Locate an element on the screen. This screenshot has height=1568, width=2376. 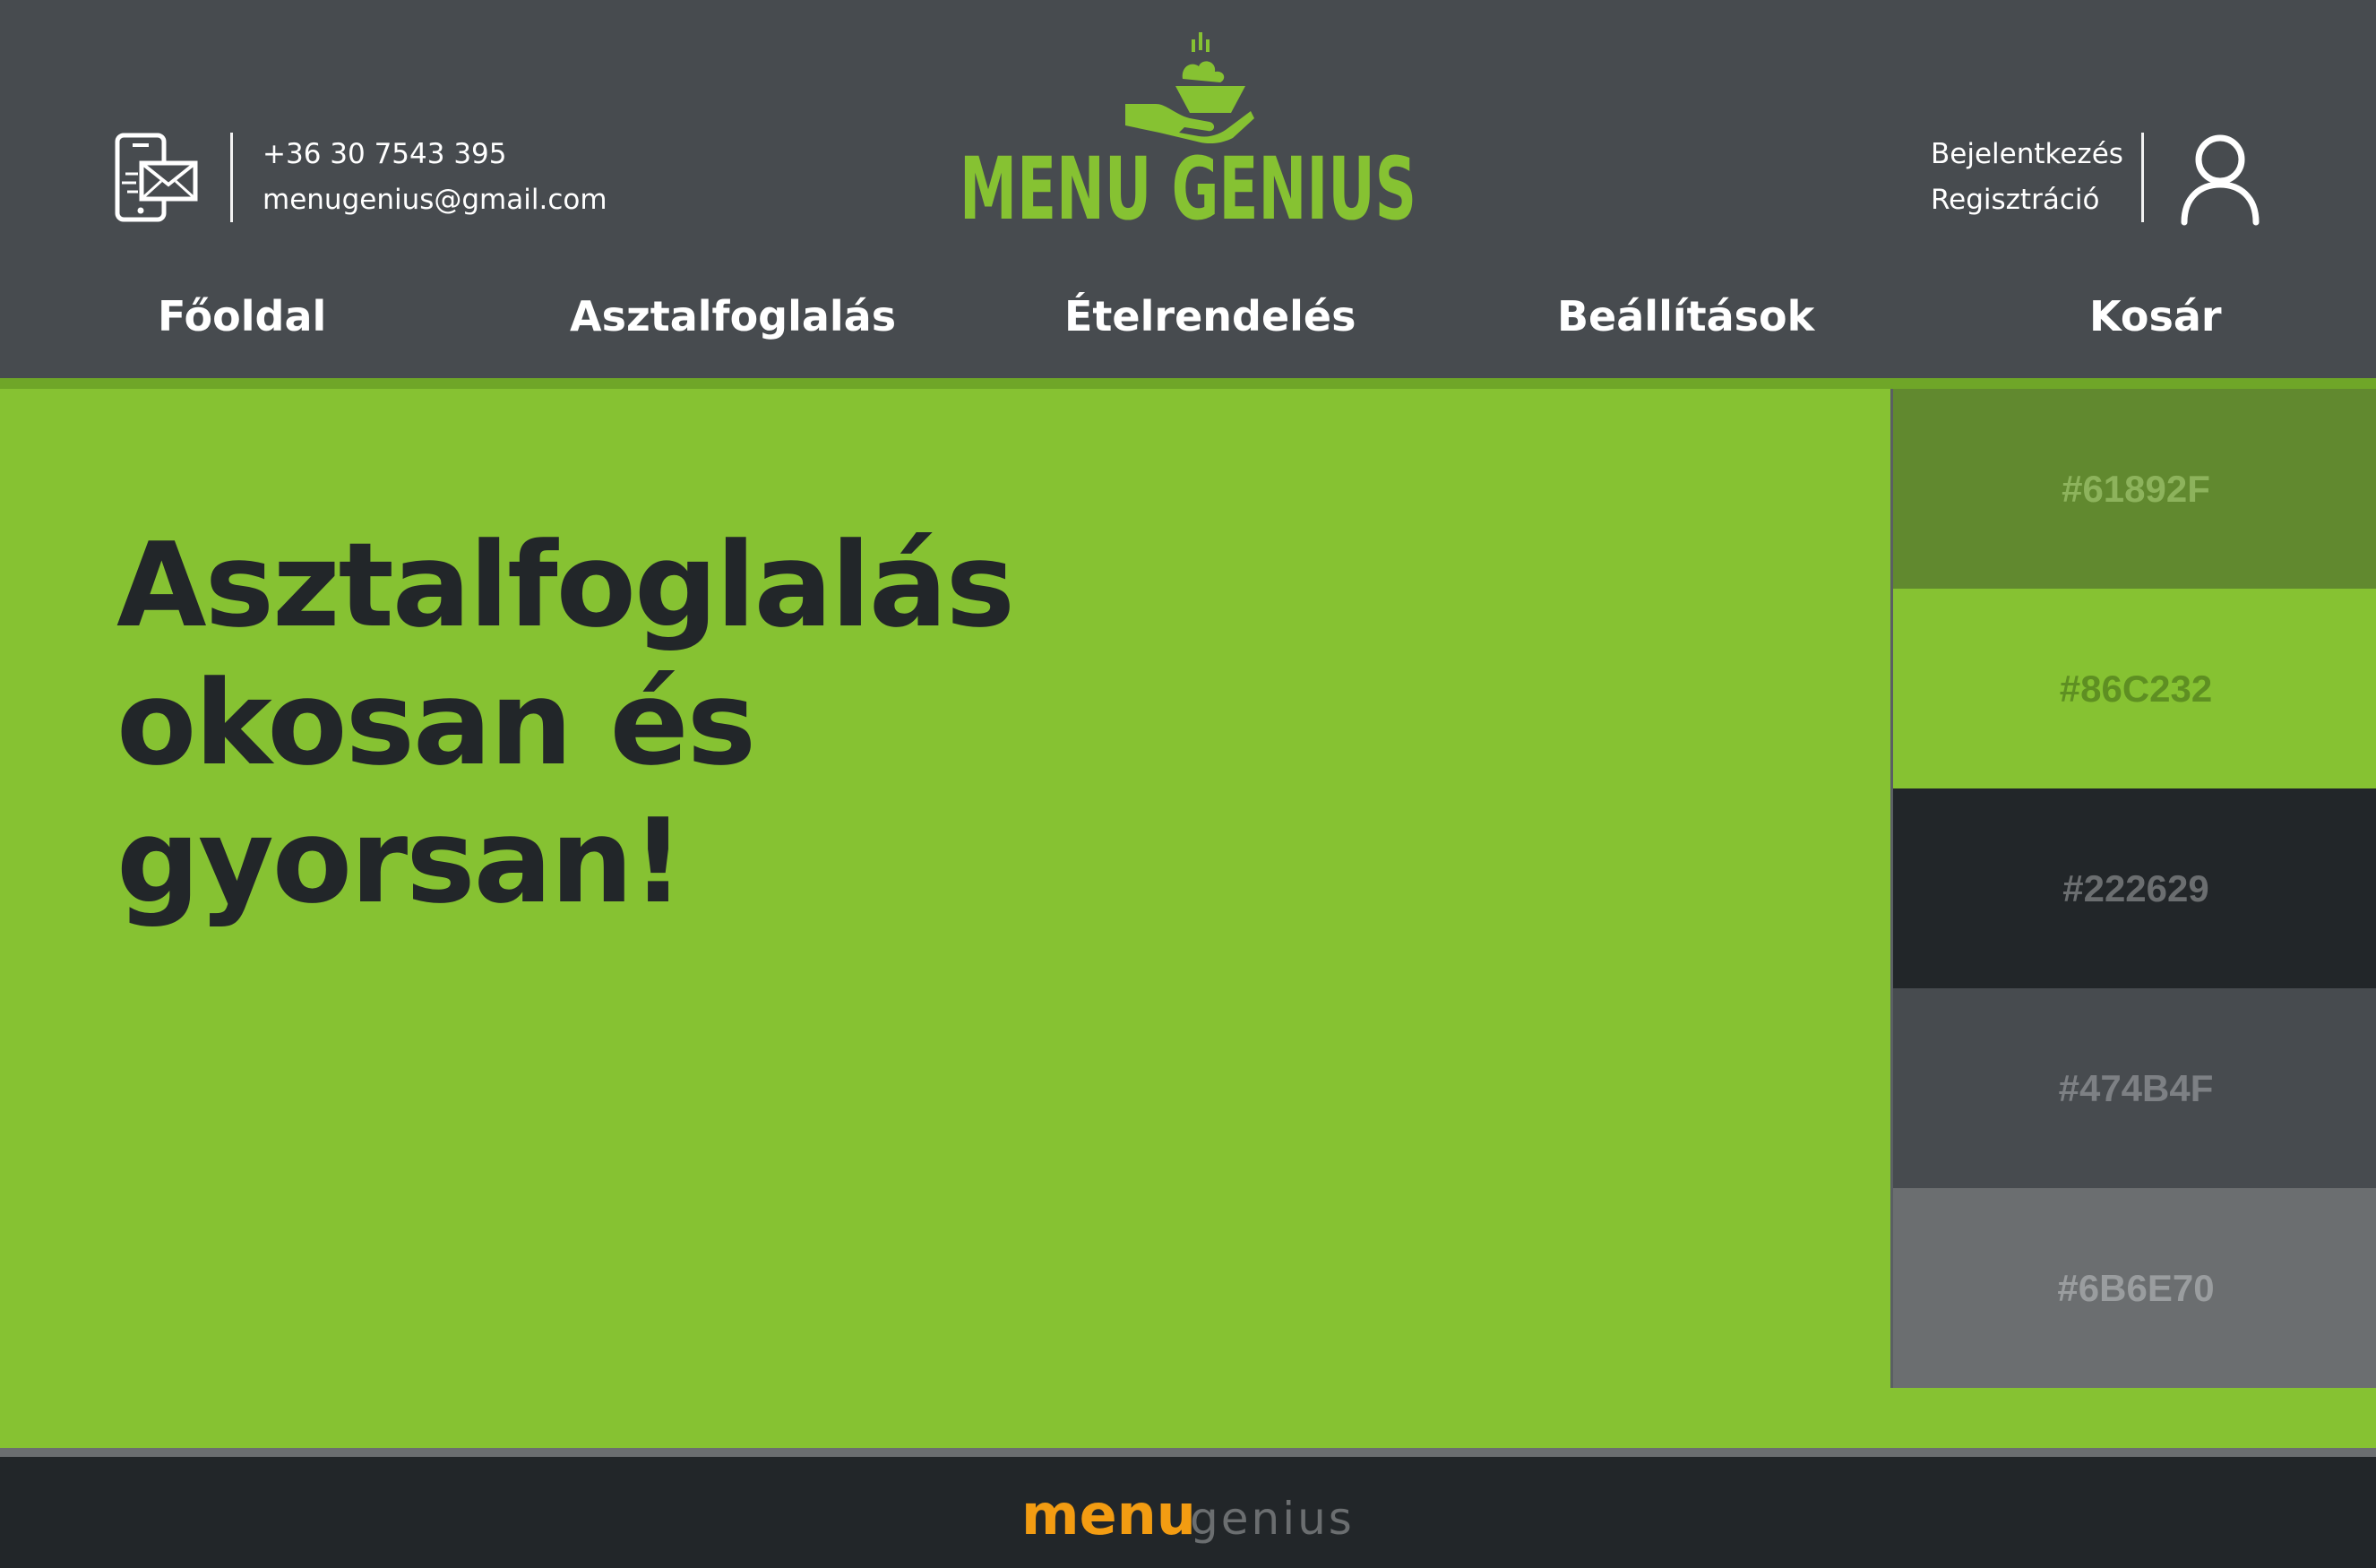
nav-home: Főoldal is located at coordinates (242, 316).